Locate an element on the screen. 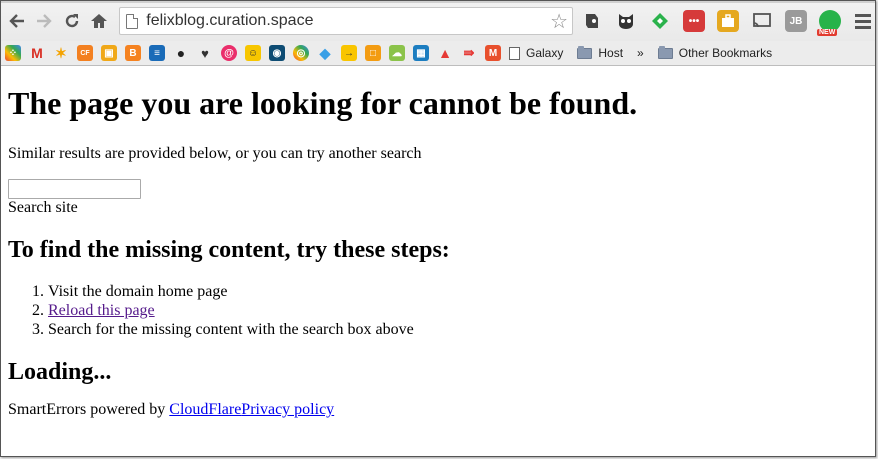 Image resolution: width=878 pixels, height=459 pixels. page-icon is located at coordinates (132, 21).